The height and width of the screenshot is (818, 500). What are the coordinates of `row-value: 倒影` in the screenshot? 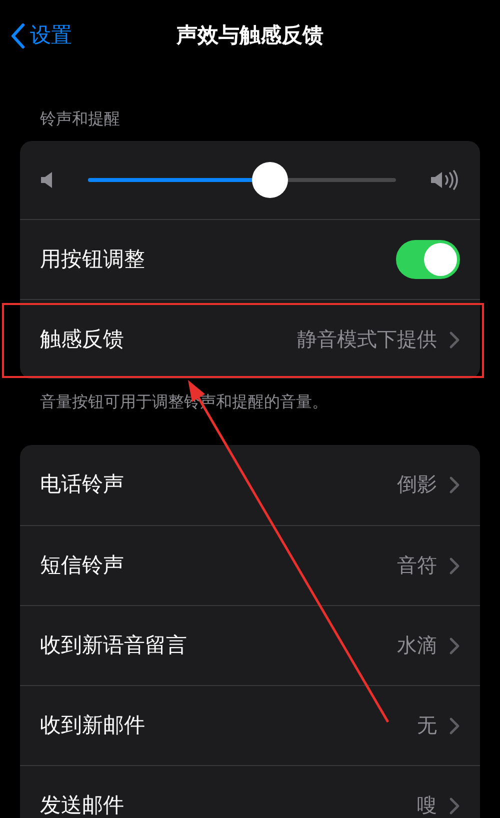 It's located at (417, 485).